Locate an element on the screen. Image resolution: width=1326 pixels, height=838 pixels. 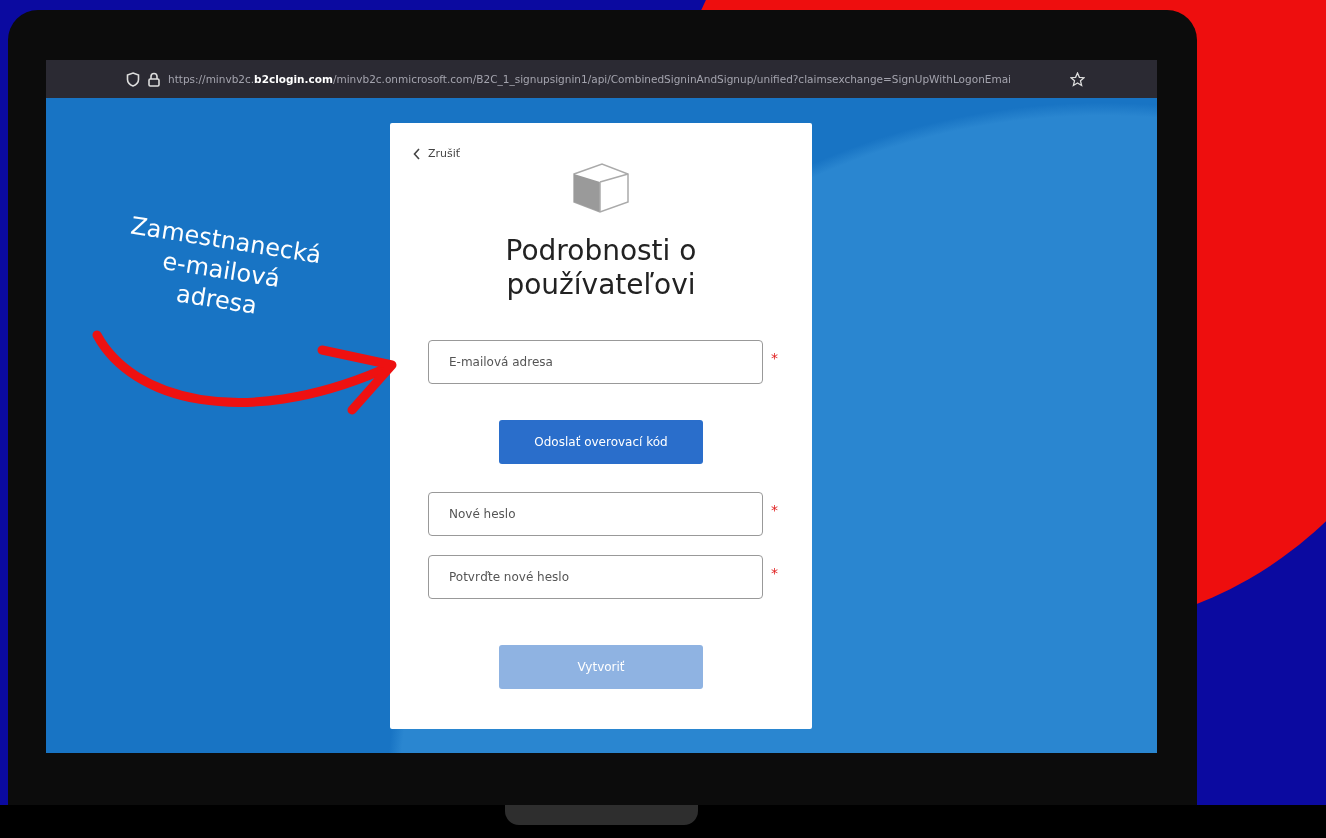
star-icon is located at coordinates (1077, 79).